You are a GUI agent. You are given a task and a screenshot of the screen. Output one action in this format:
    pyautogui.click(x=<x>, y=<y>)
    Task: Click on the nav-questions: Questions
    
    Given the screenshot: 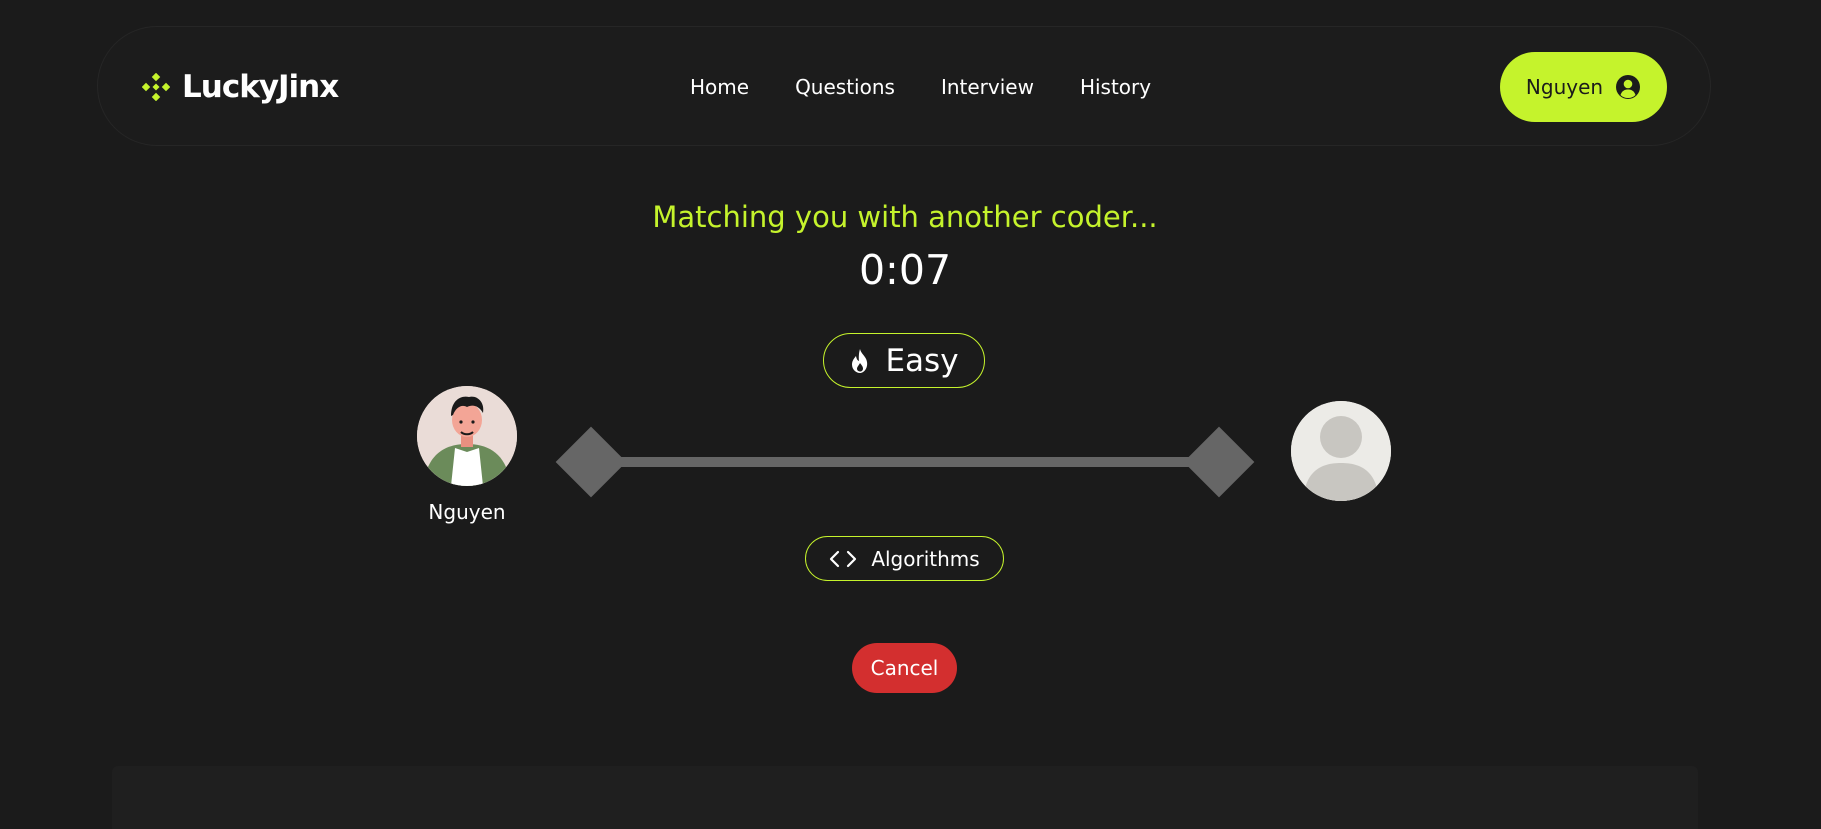 What is the action you would take?
    pyautogui.click(x=845, y=87)
    